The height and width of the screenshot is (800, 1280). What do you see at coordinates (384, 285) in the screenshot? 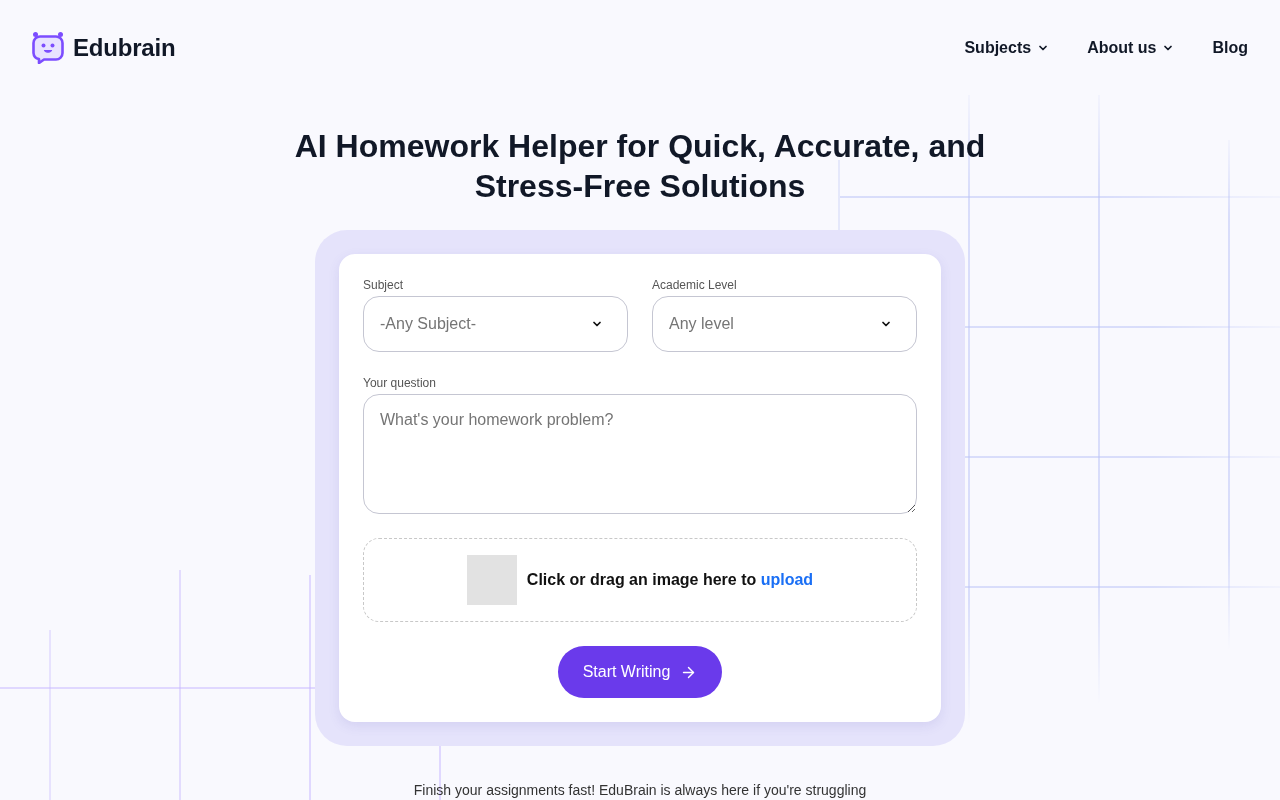
I see `field-label: Subject` at bounding box center [384, 285].